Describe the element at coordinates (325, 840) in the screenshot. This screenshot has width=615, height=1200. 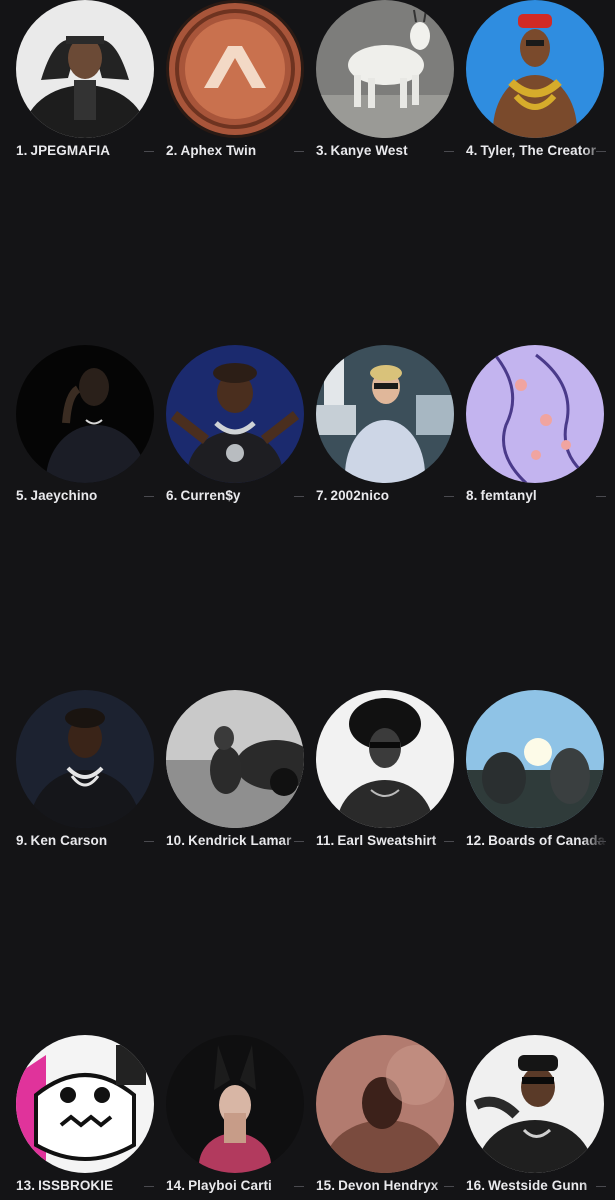
I see `artist-rank: 11.` at that location.